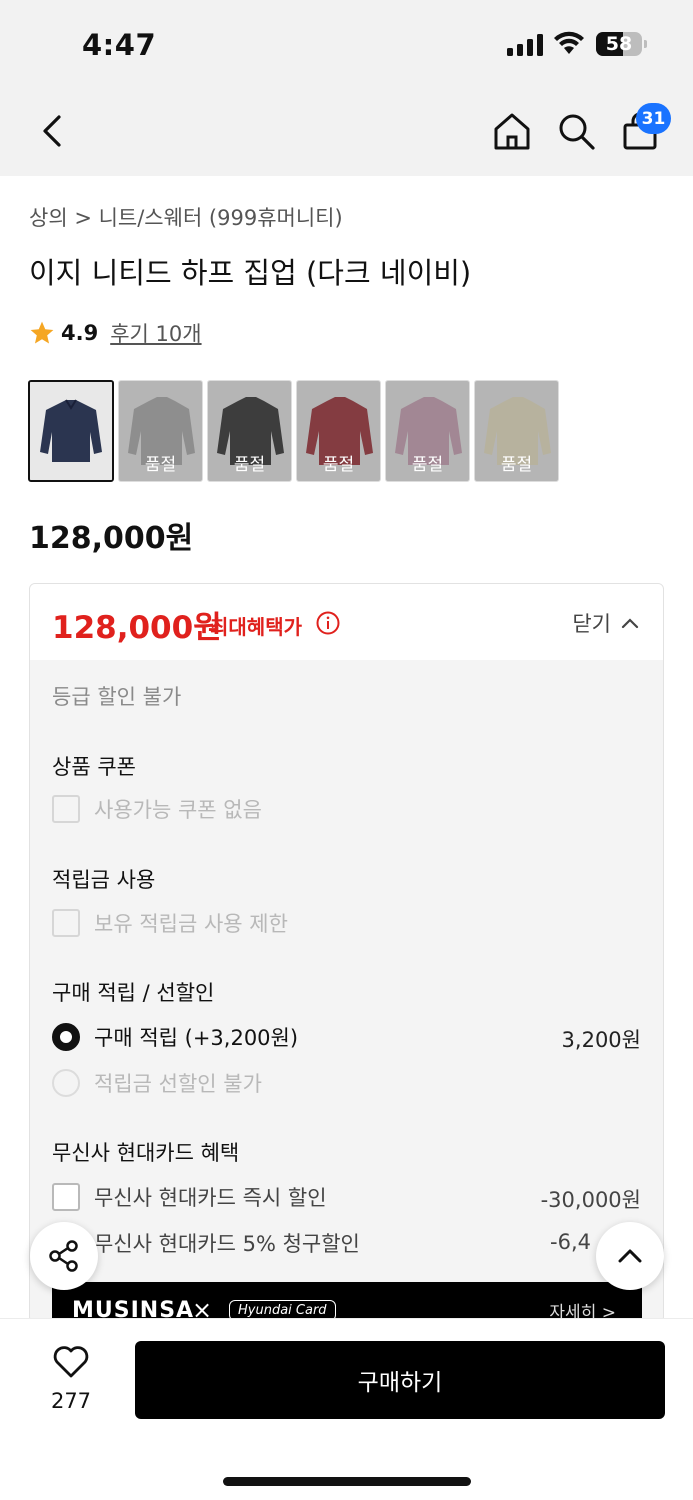 The height and width of the screenshot is (1500, 693). I want to click on share-icon, so click(63, 1256).